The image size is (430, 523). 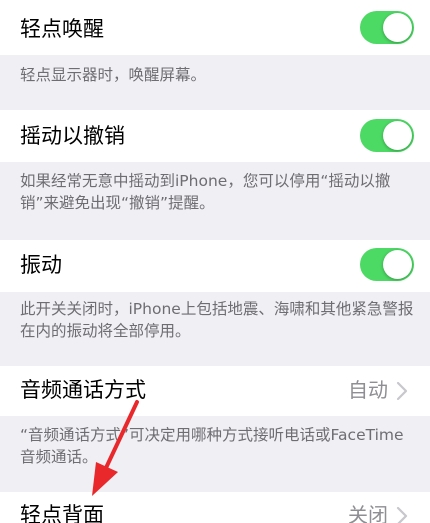 What do you see at coordinates (212, 446) in the screenshot?
I see `call-audio-routing-footer: “音频通话方式”可决定用哪种方式接听电话或FaceTime音频通话。` at bounding box center [212, 446].